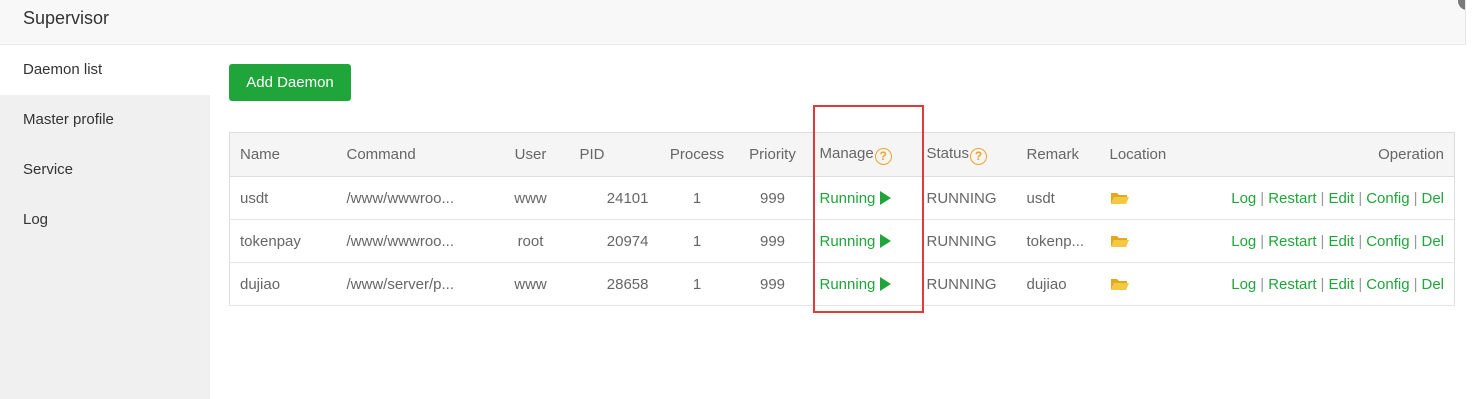  Describe the element at coordinates (614, 241) in the screenshot. I see `cell-pid: 20974` at that location.